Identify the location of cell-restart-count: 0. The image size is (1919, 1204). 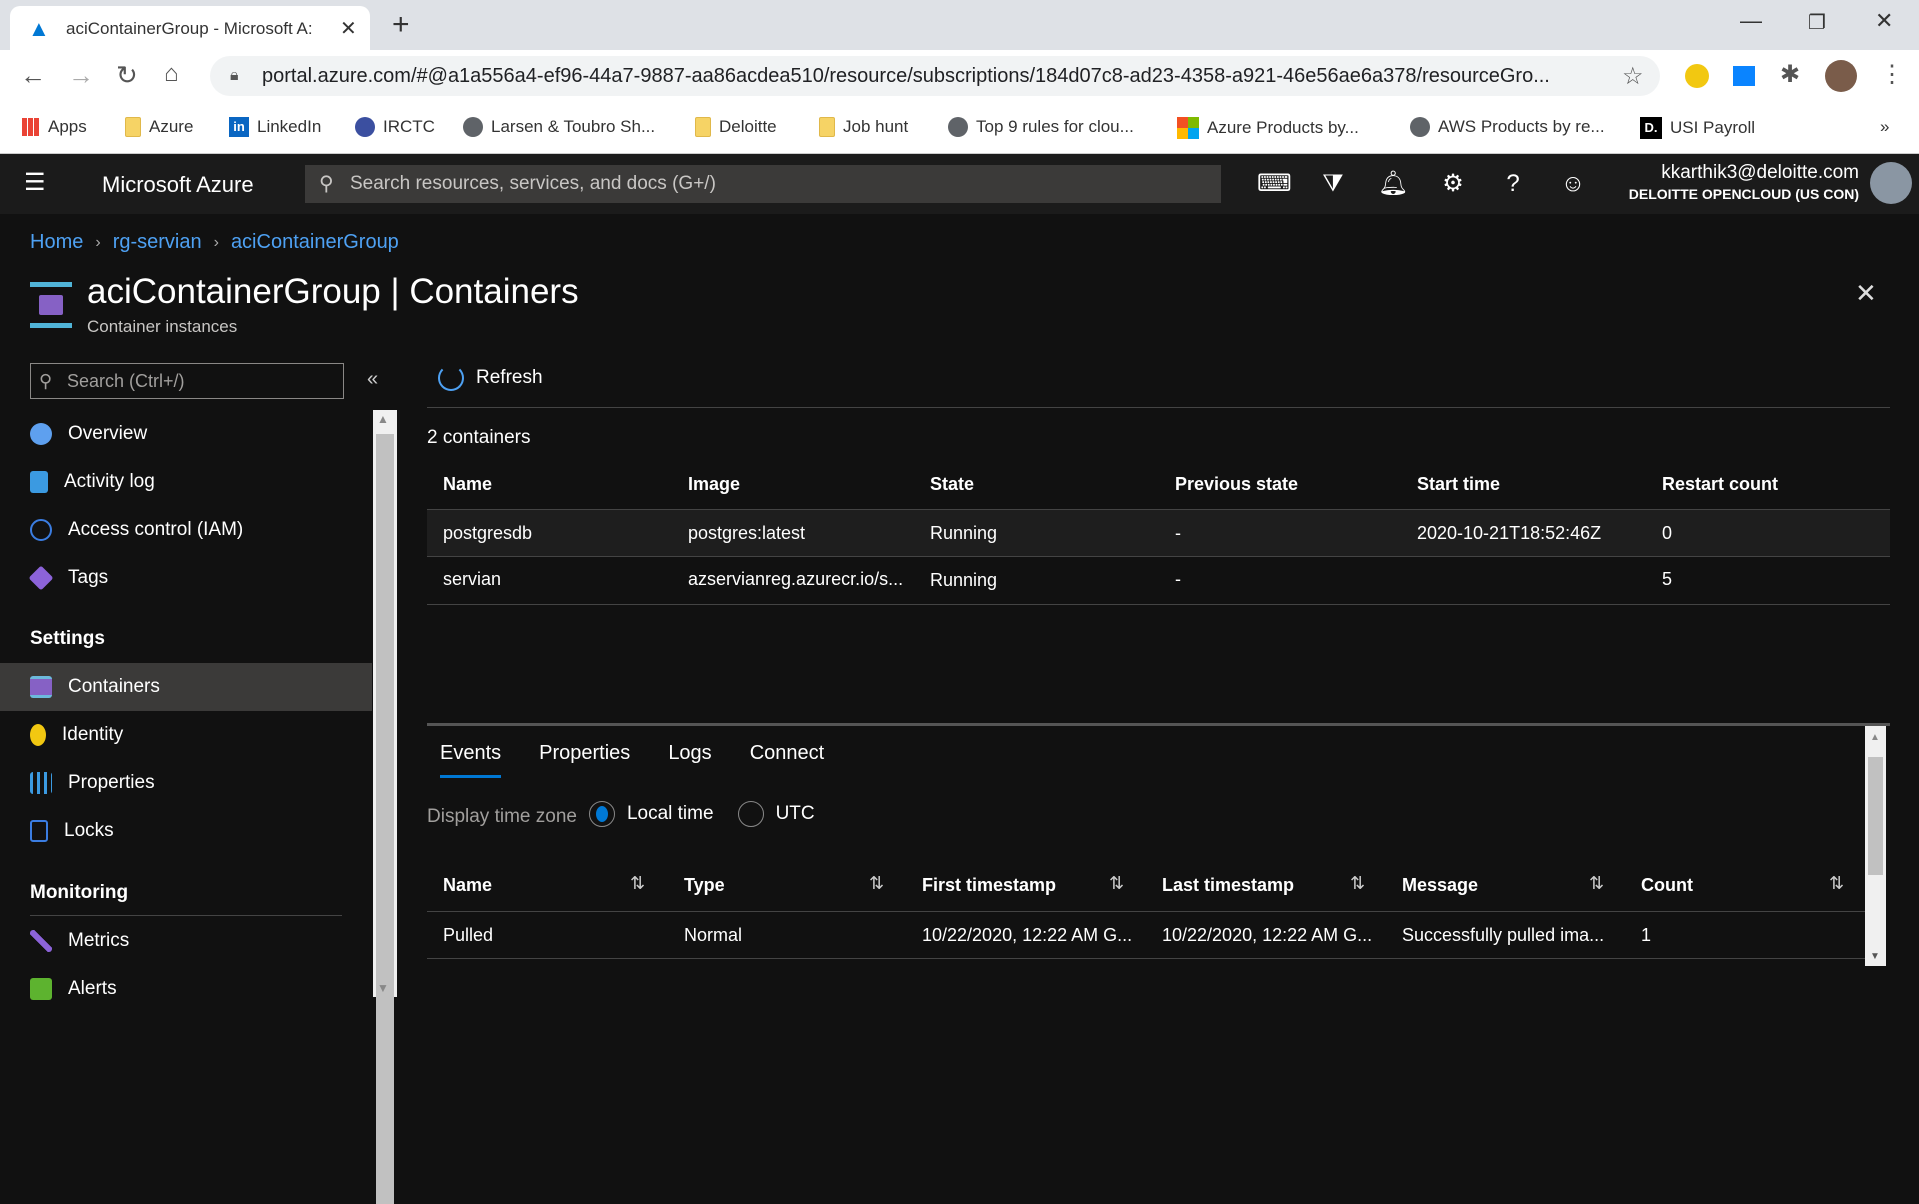
(1667, 533).